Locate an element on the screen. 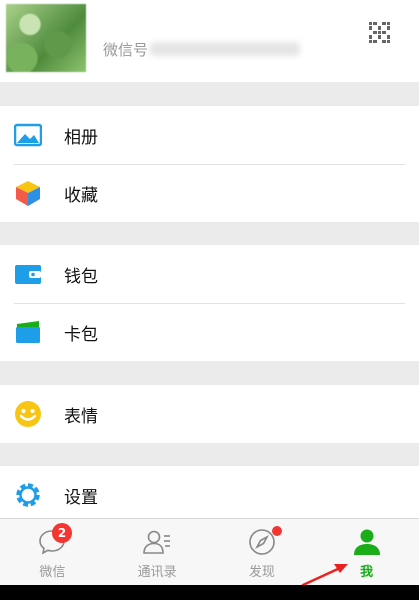 This screenshot has height=600, width=419. profile-header: 微信号 is located at coordinates (209, 41).